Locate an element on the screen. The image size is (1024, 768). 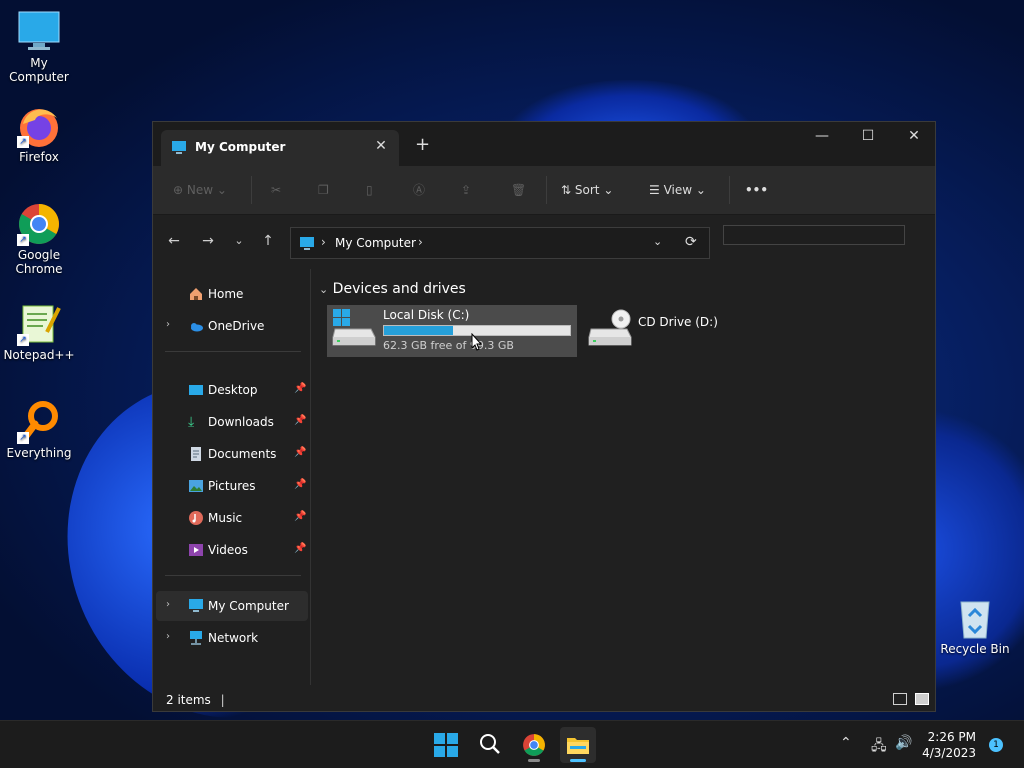
sort-button: ⇅ Sort ⌄ is located at coordinates (587, 190).